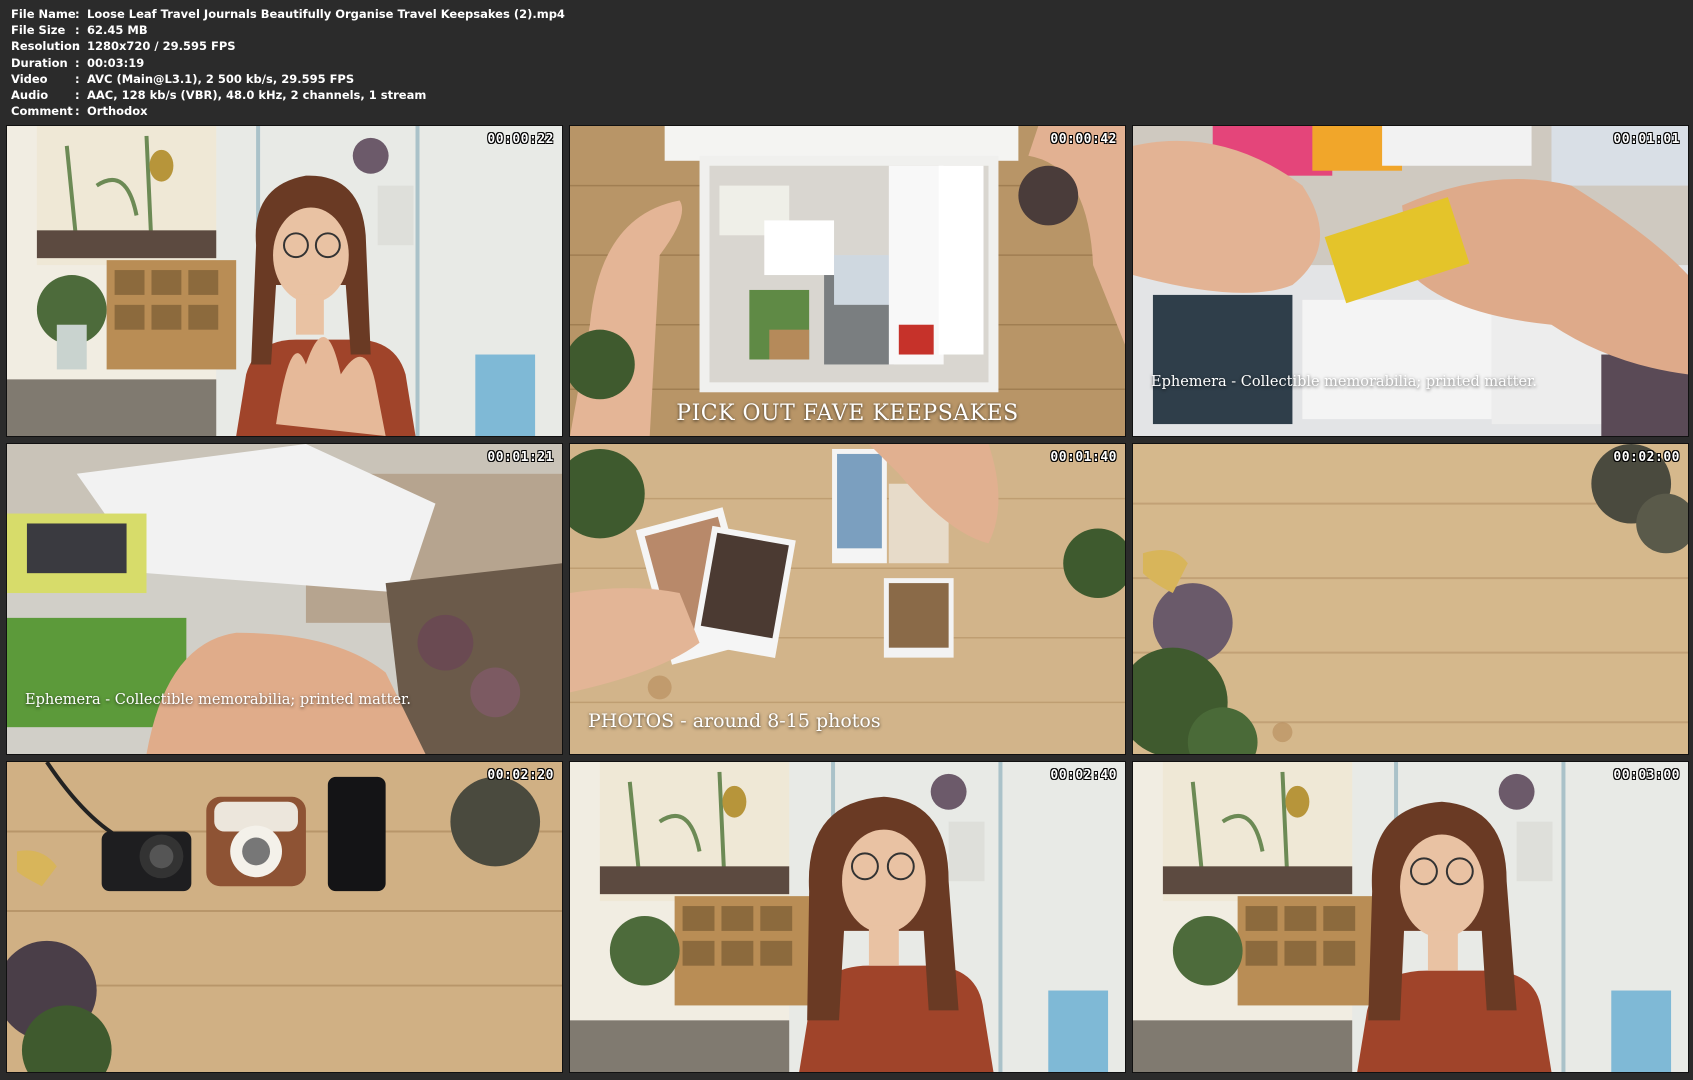 This screenshot has height=1080, width=1693. What do you see at coordinates (161, 46) in the screenshot?
I see `info-value: 1280x720 / 29.595 FPS` at bounding box center [161, 46].